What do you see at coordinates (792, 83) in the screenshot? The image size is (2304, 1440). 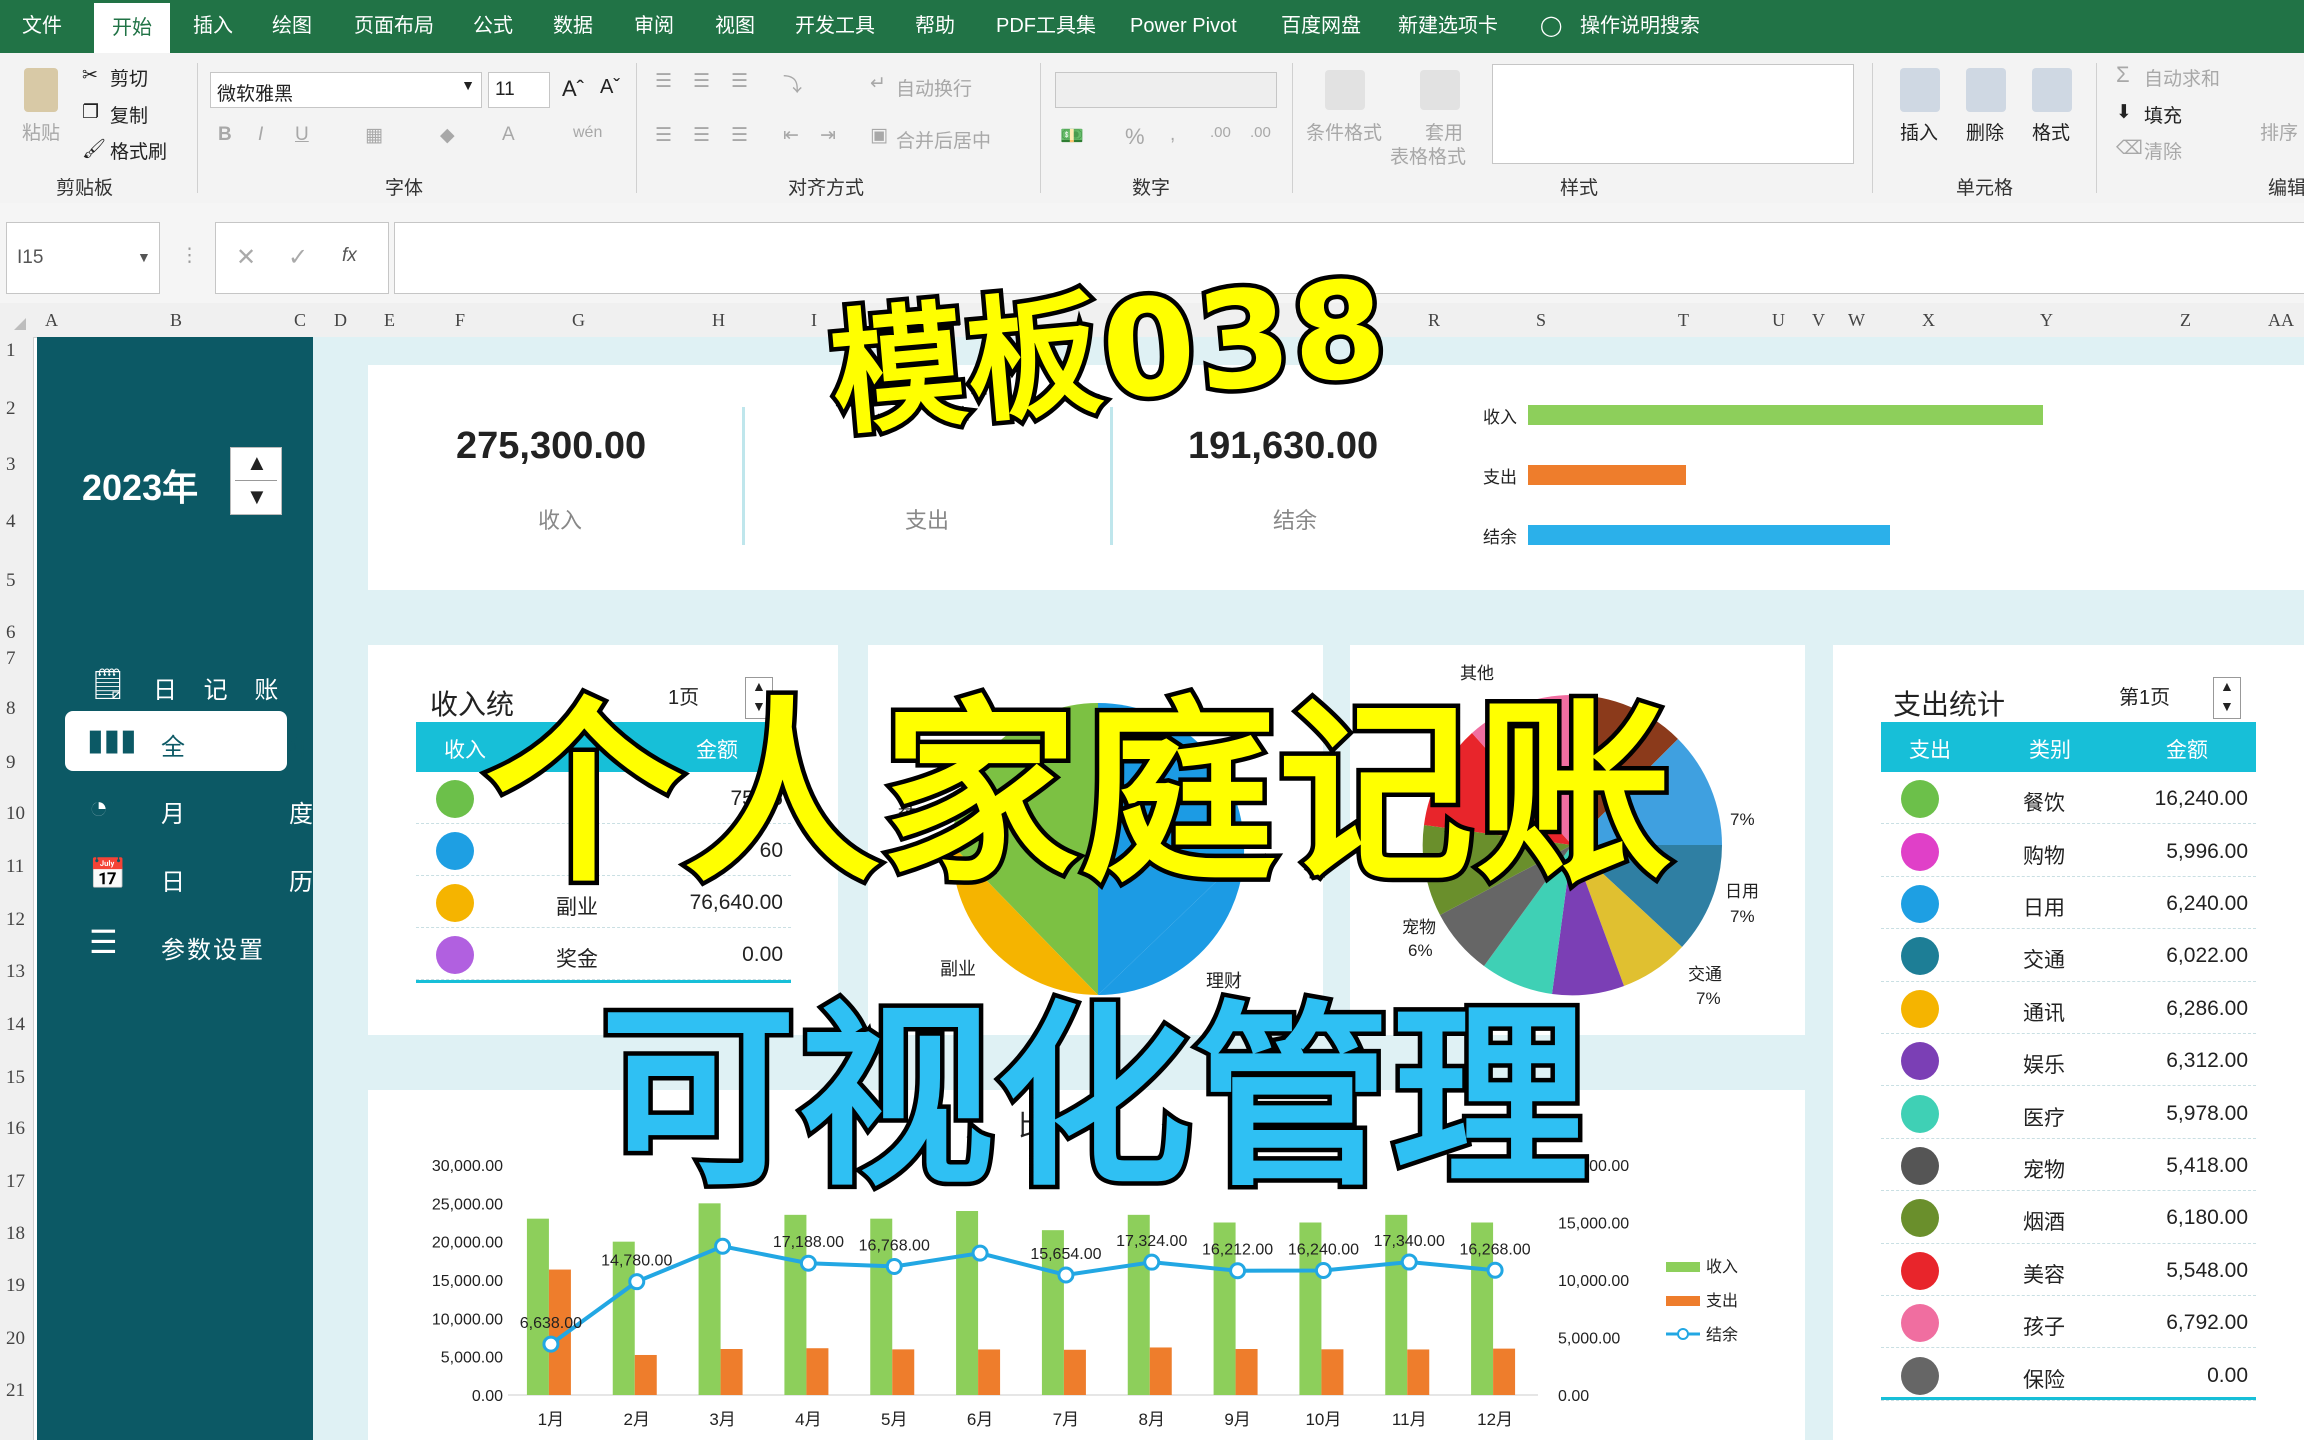 I see `orientation-icon: ⤵` at bounding box center [792, 83].